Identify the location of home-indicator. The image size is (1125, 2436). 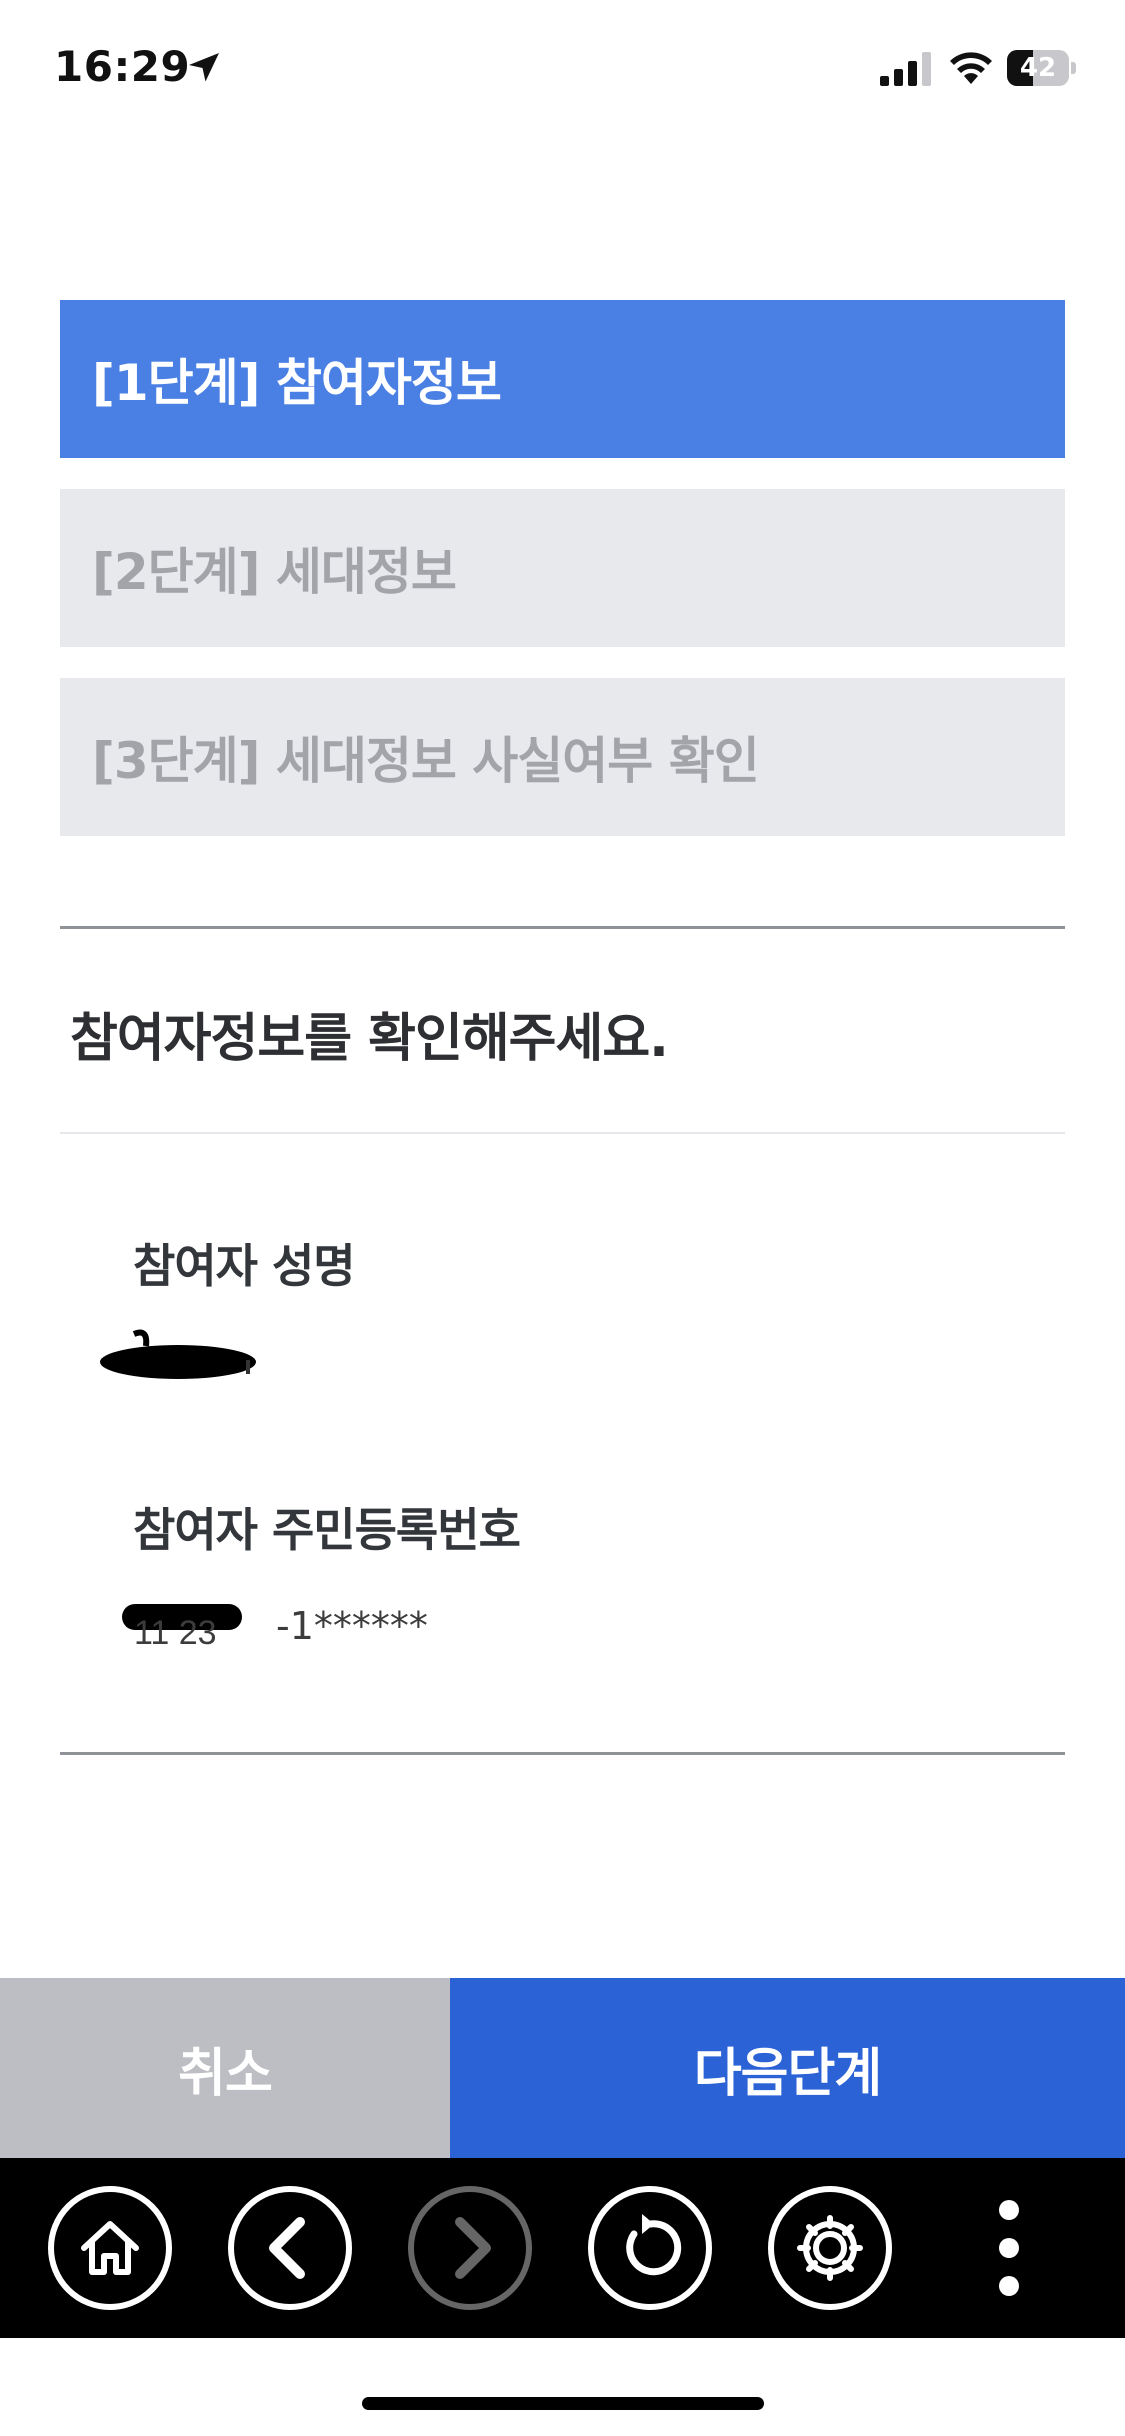
(563, 2403).